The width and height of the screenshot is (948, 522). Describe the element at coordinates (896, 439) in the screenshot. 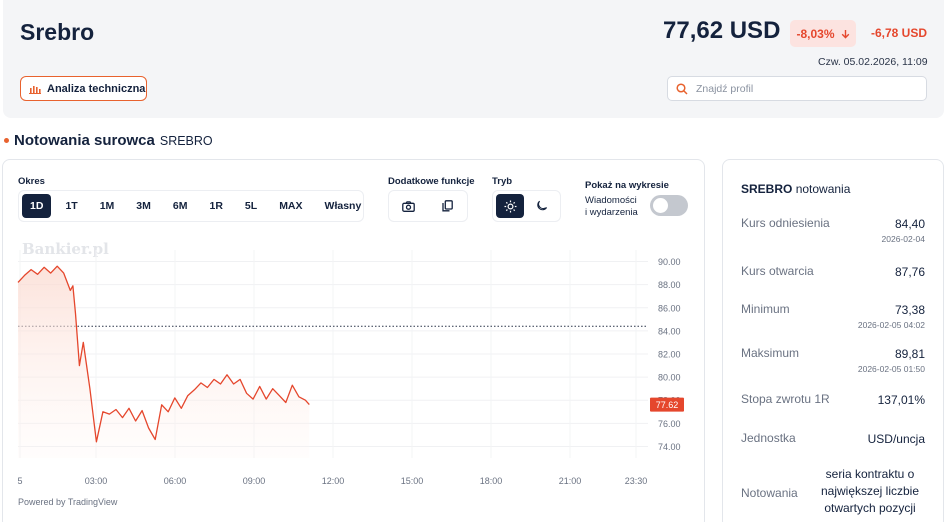

I see `info-row-value: USD/uncja` at that location.